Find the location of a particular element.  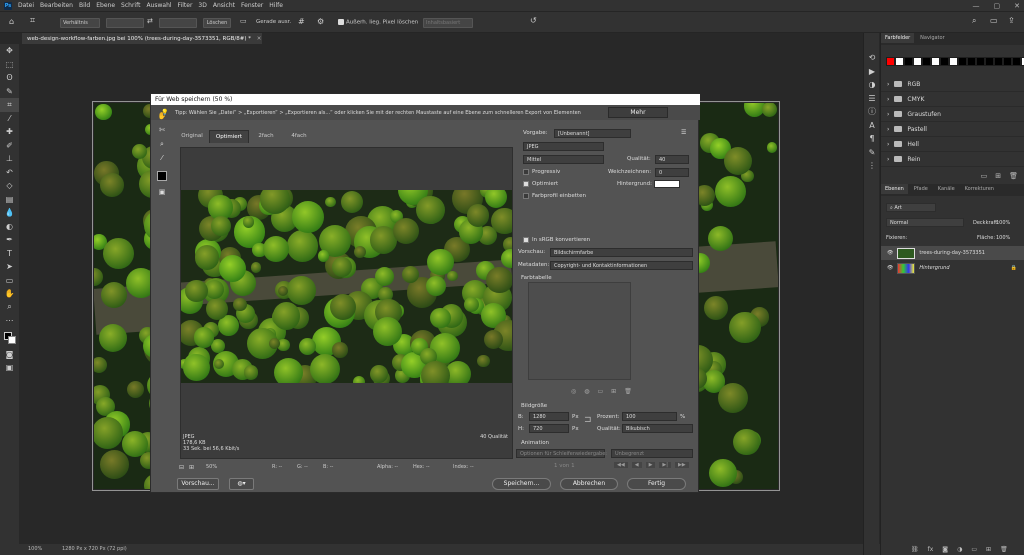

color-swatches-icon is located at coordinates (9, 338).